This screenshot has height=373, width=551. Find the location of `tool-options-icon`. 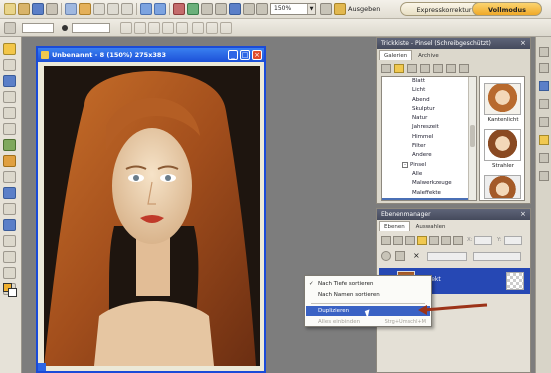

tool-options-icon is located at coordinates (10, 28).